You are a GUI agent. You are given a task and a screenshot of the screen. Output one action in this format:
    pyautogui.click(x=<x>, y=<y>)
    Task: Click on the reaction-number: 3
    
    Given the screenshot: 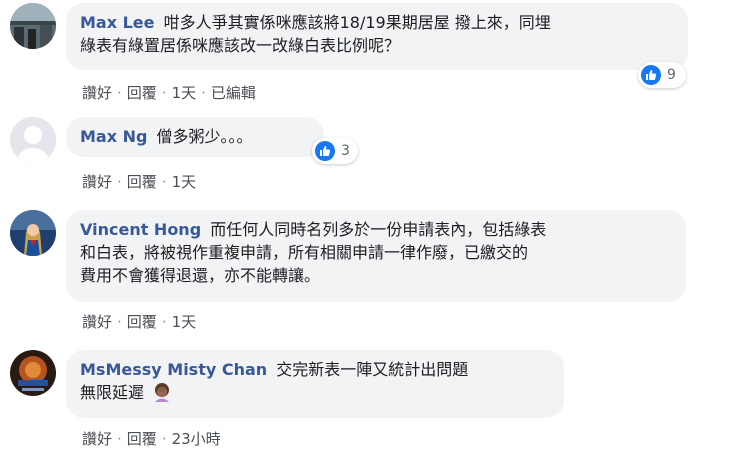 What is the action you would take?
    pyautogui.click(x=345, y=151)
    